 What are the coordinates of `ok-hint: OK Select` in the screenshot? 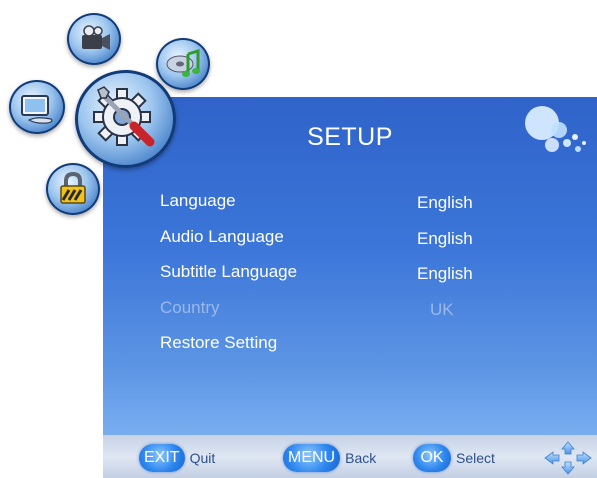 It's located at (454, 458).